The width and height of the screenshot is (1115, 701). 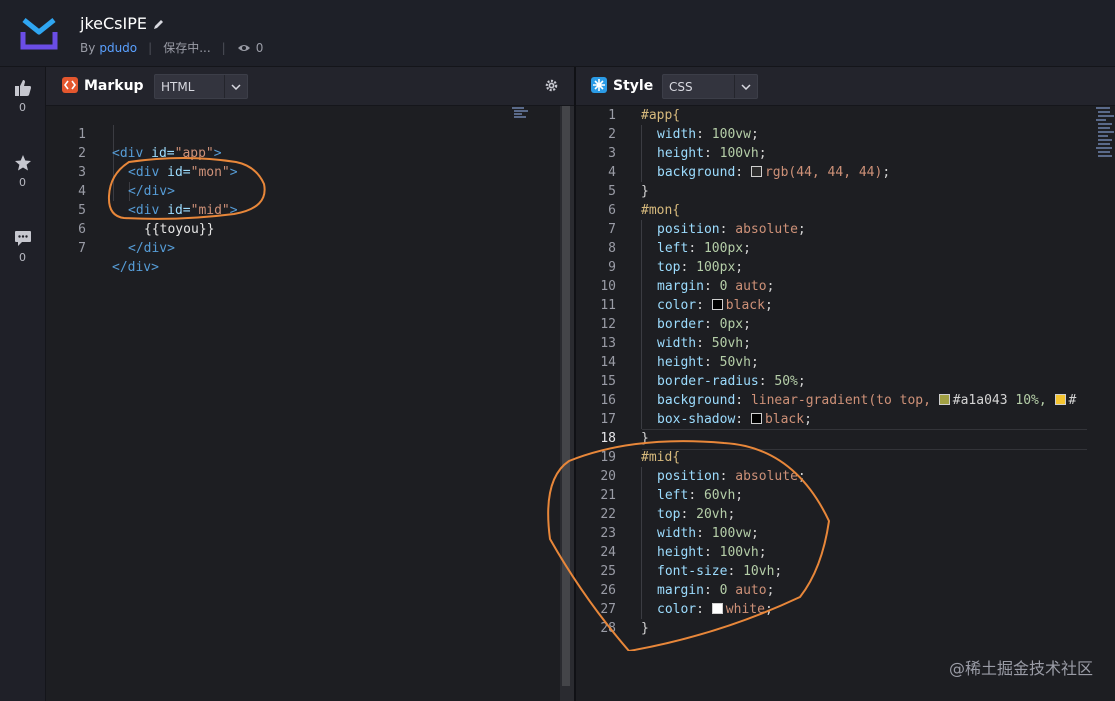 What do you see at coordinates (608, 419) in the screenshot?
I see `line-number: 17` at bounding box center [608, 419].